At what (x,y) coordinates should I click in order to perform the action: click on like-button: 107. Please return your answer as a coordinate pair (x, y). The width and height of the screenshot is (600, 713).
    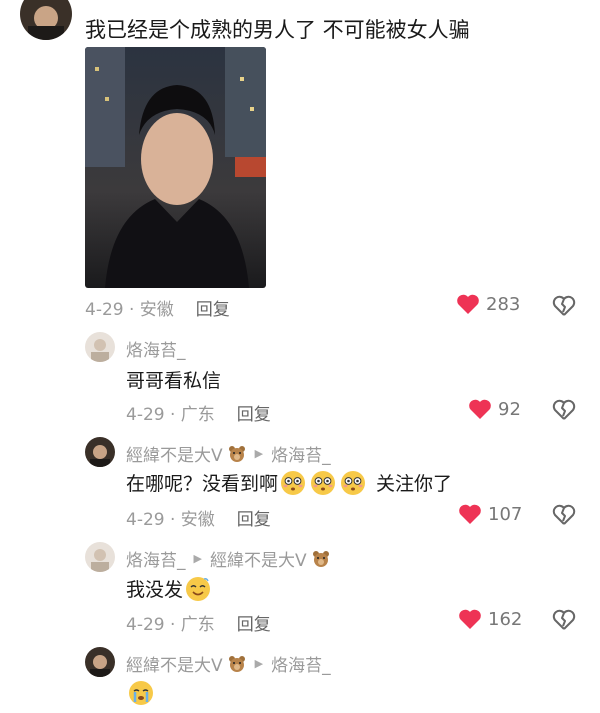
    Looking at the image, I should click on (490, 514).